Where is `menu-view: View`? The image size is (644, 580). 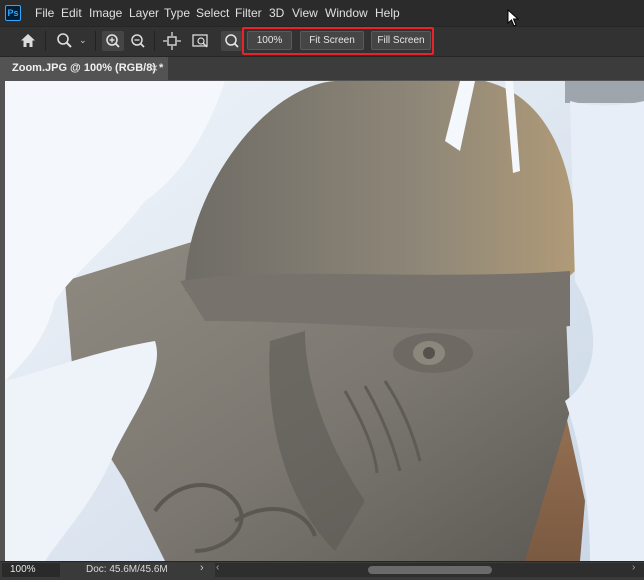 menu-view: View is located at coordinates (305, 13).